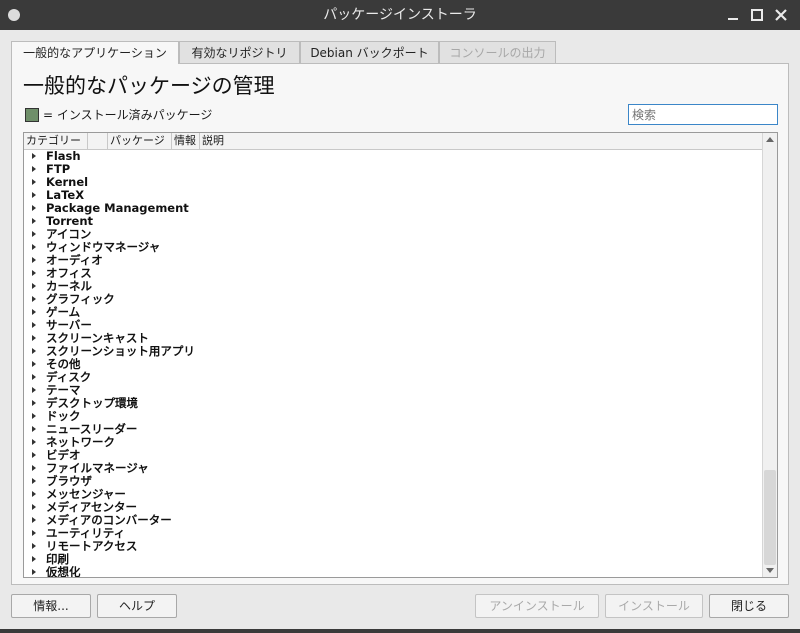  What do you see at coordinates (393, 299) in the screenshot?
I see `category-row: グラフィック` at bounding box center [393, 299].